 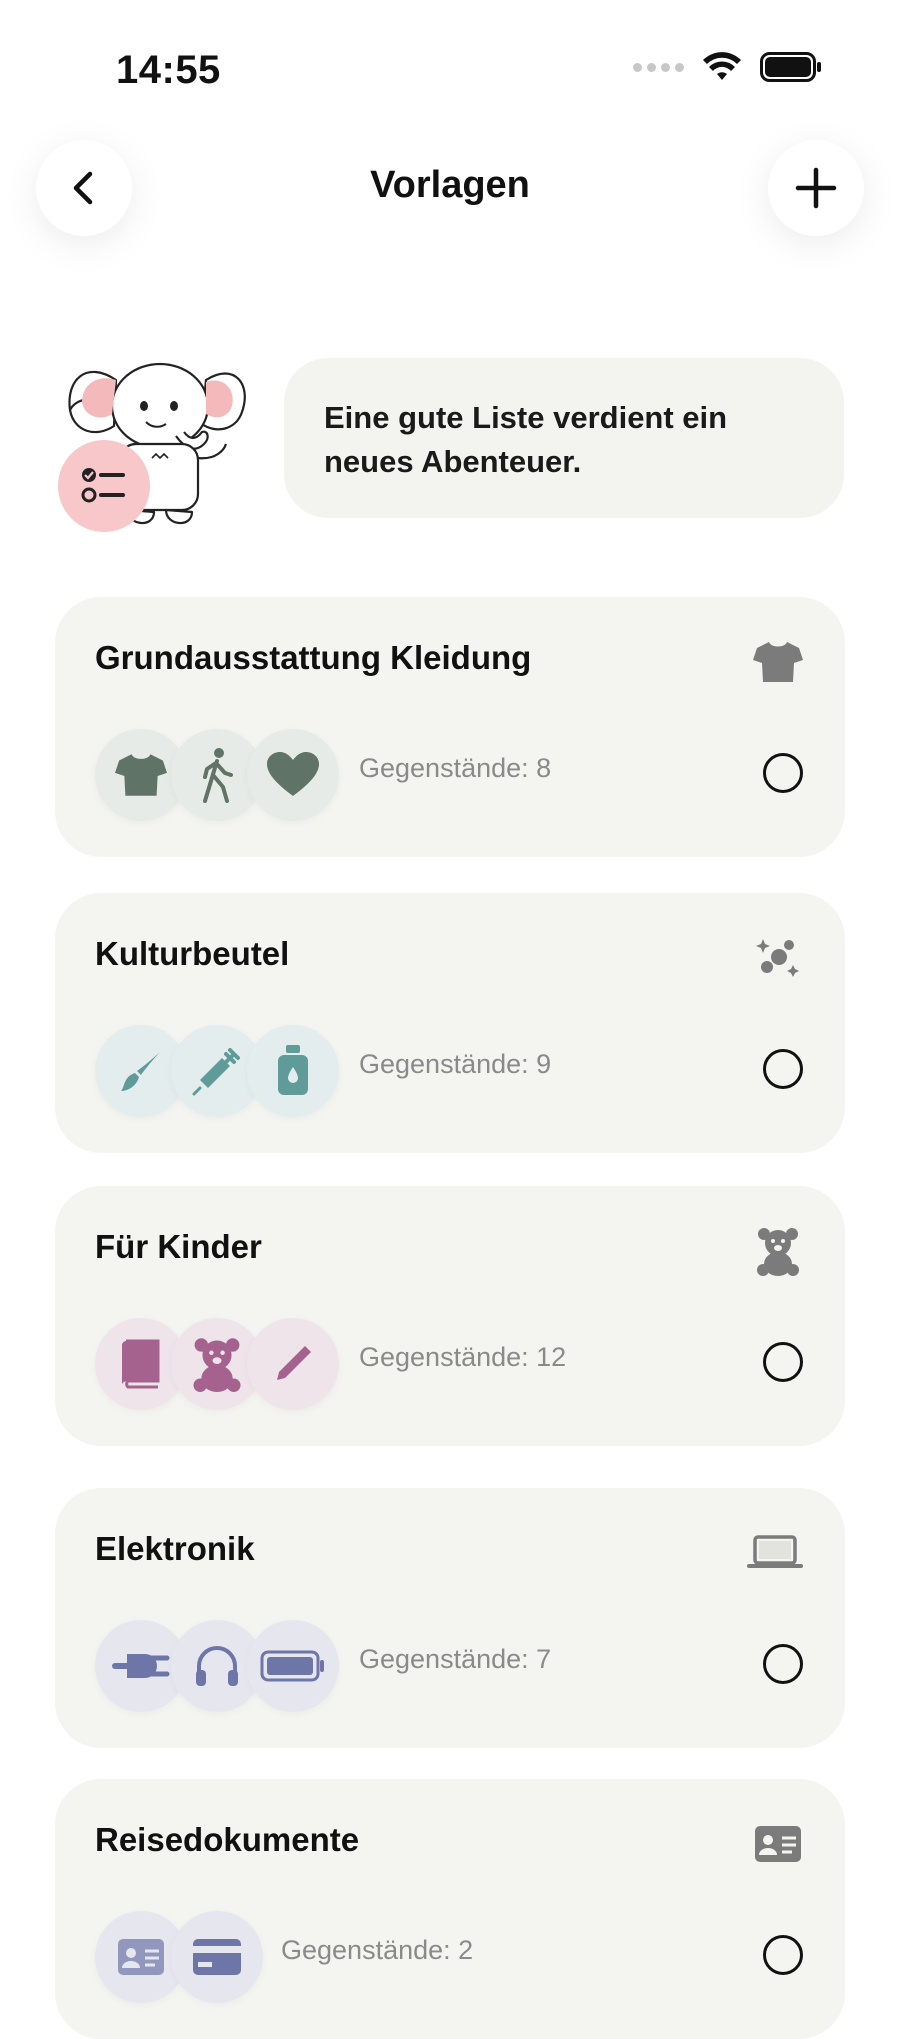 I want to click on pencil-icon, so click(x=293, y=1364).